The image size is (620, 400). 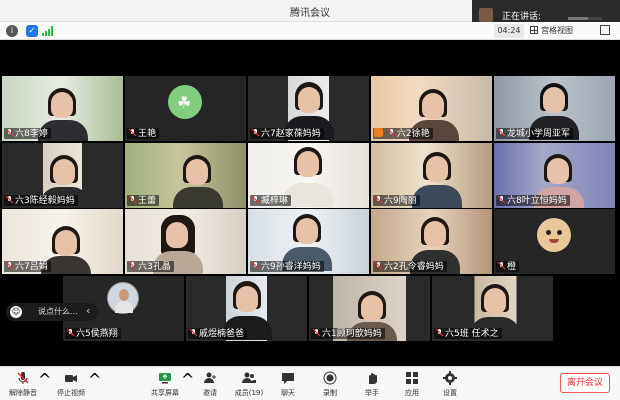 What do you see at coordinates (249, 384) in the screenshot?
I see `members-button: 成员(19)` at bounding box center [249, 384].